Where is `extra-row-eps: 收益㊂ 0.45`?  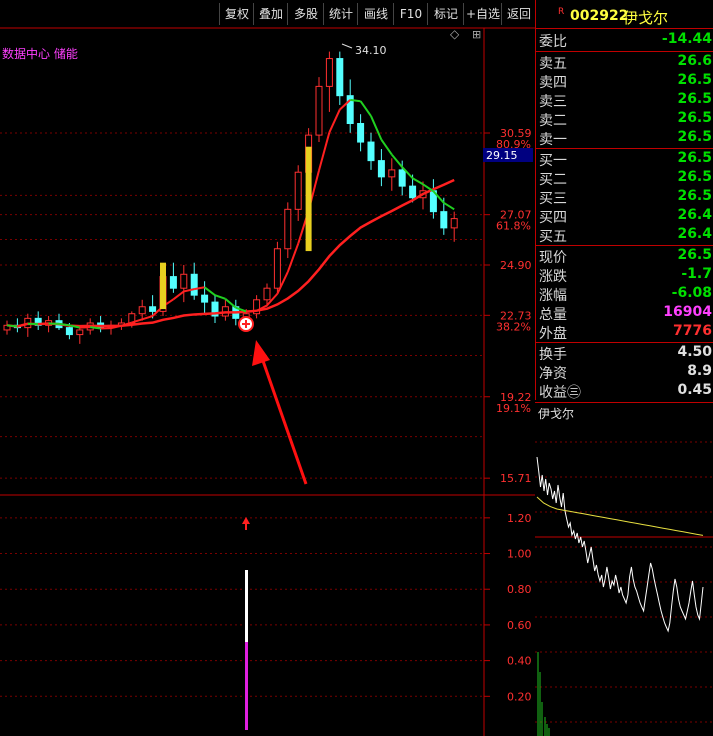 extra-row-eps: 收益㊂ 0.45 is located at coordinates (624, 391).